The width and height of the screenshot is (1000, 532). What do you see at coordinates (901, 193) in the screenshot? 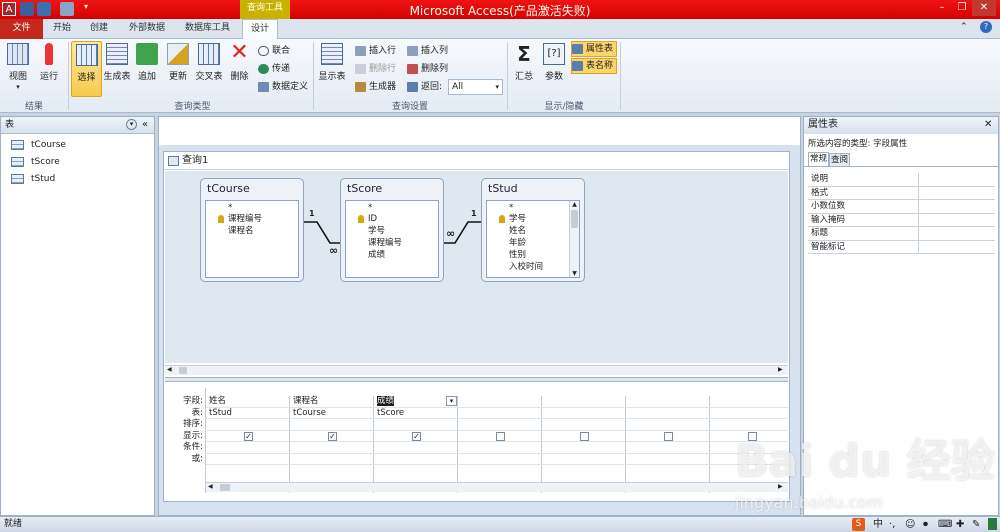
I see `property-row-format: 格式` at bounding box center [901, 193].